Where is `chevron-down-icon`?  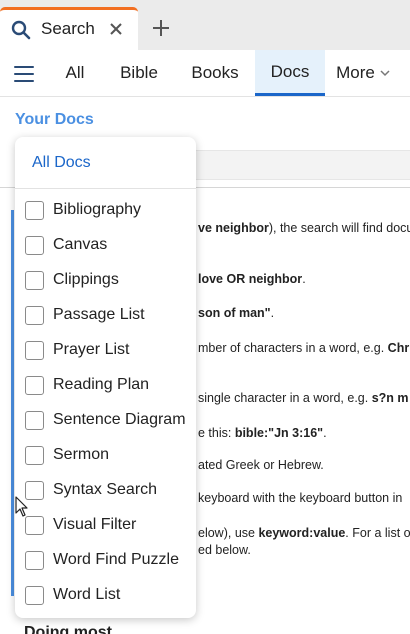
chevron-down-icon is located at coordinates (385, 73).